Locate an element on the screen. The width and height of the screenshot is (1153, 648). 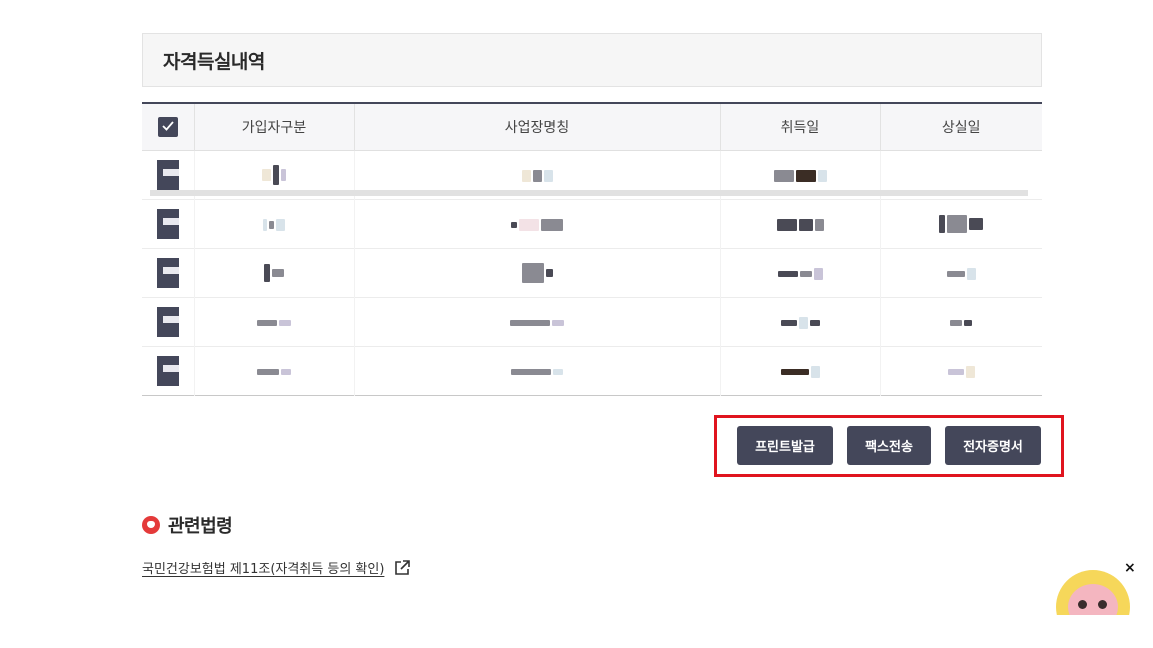
select-all-cell is located at coordinates (168, 126).